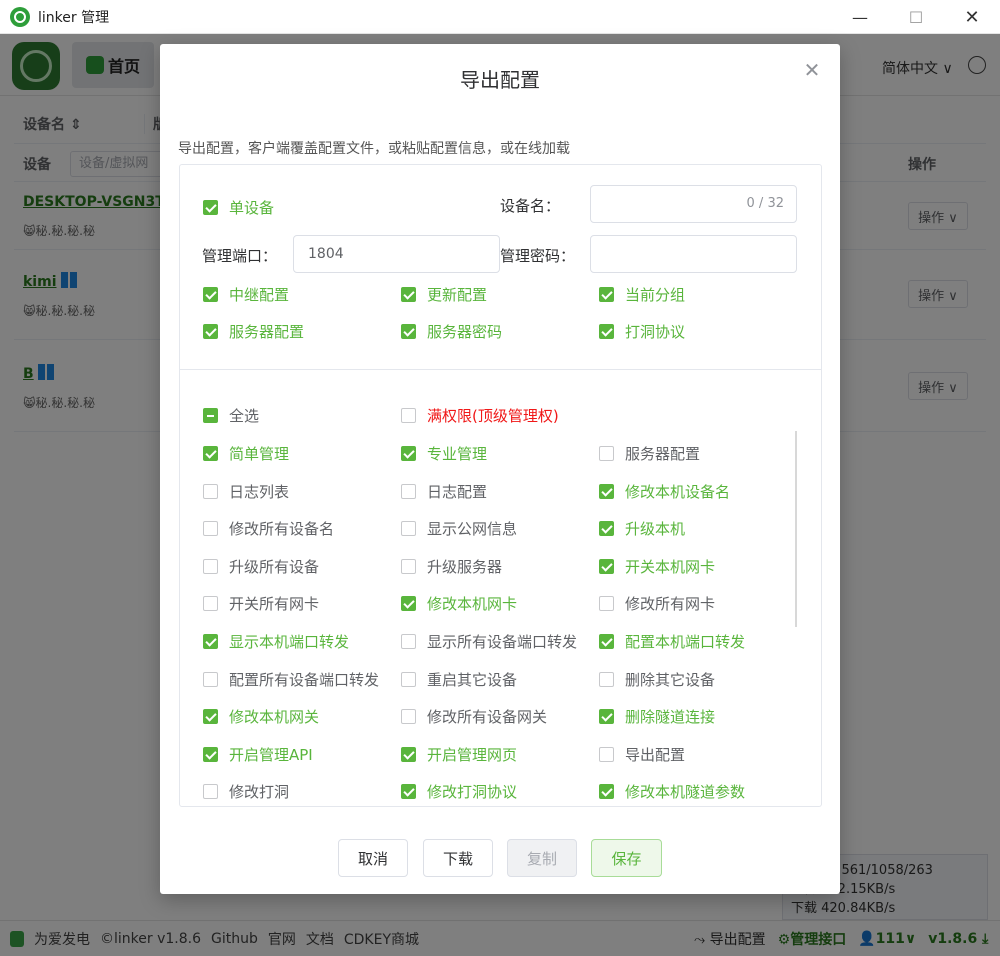 Image resolution: width=1000 pixels, height=956 pixels. I want to click on checkbox-label: 修改本机隧道参数, so click(685, 792).